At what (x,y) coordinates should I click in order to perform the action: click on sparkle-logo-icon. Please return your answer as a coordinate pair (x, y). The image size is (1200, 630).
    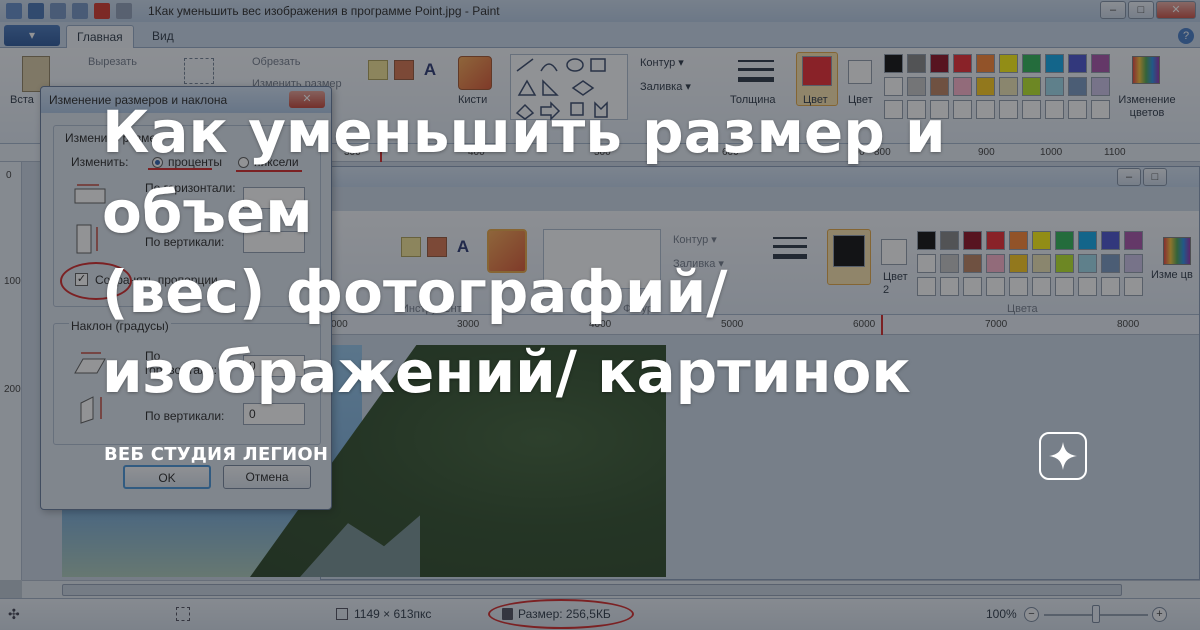
    Looking at the image, I should click on (1063, 456).